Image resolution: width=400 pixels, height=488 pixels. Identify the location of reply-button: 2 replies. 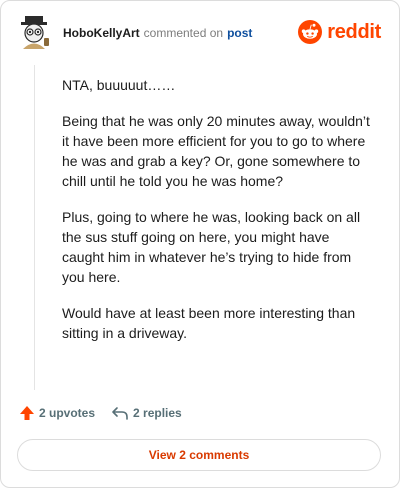
(146, 413).